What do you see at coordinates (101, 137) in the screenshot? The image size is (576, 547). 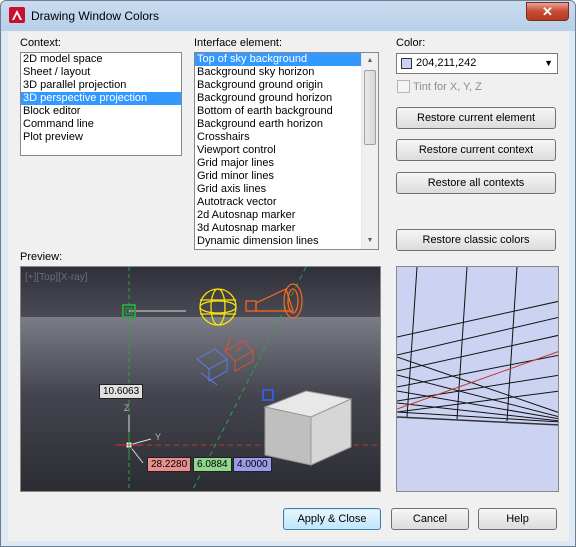 I see `context-list-item: Plot preview` at bounding box center [101, 137].